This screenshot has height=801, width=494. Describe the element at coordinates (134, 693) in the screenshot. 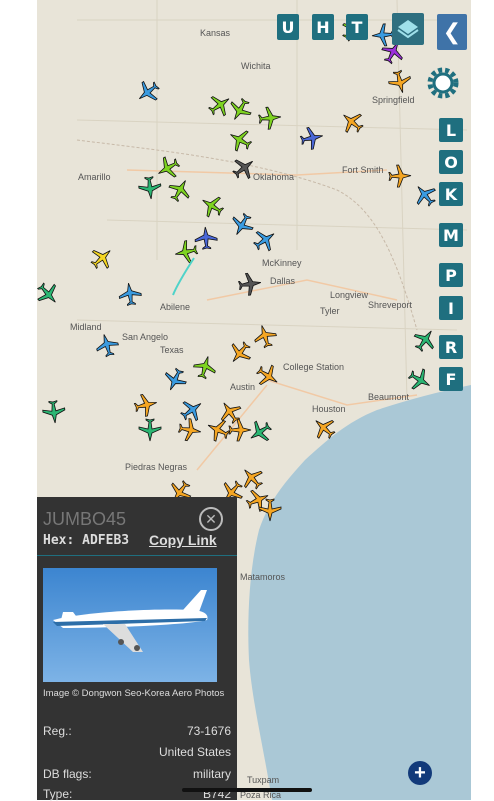

I see `photo-credit: Image © Dongwon Seo-Korea Aero Photos` at that location.